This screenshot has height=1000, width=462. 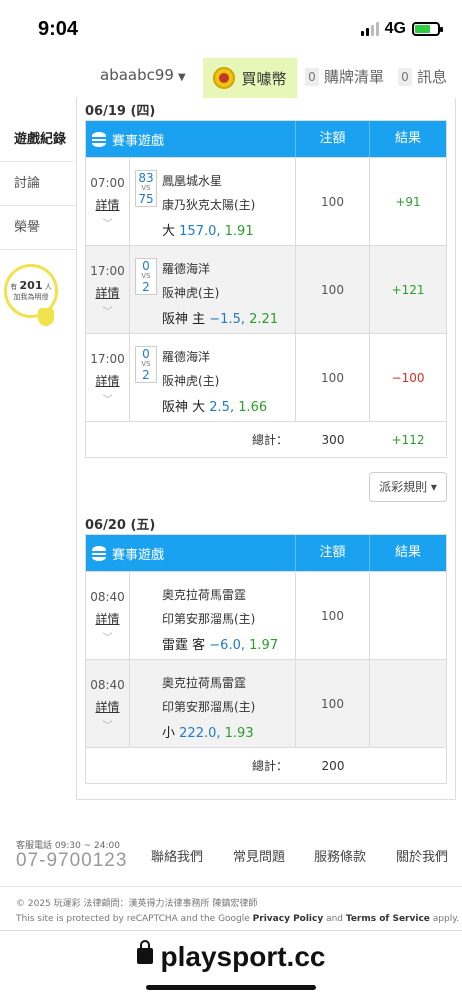 I want to click on sidebar-item-honors: 榮譽, so click(x=37, y=228).